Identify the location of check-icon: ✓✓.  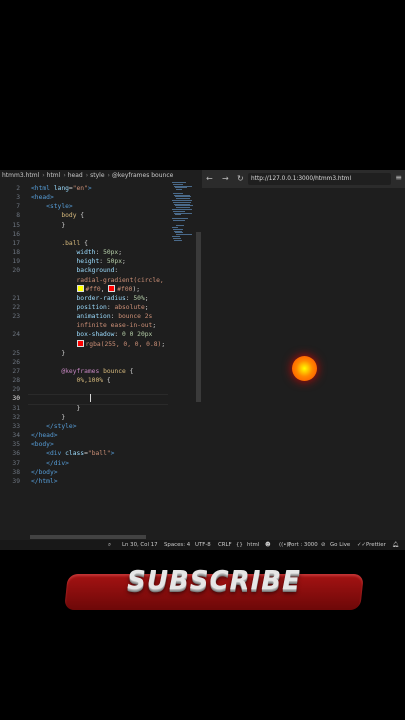
(362, 545).